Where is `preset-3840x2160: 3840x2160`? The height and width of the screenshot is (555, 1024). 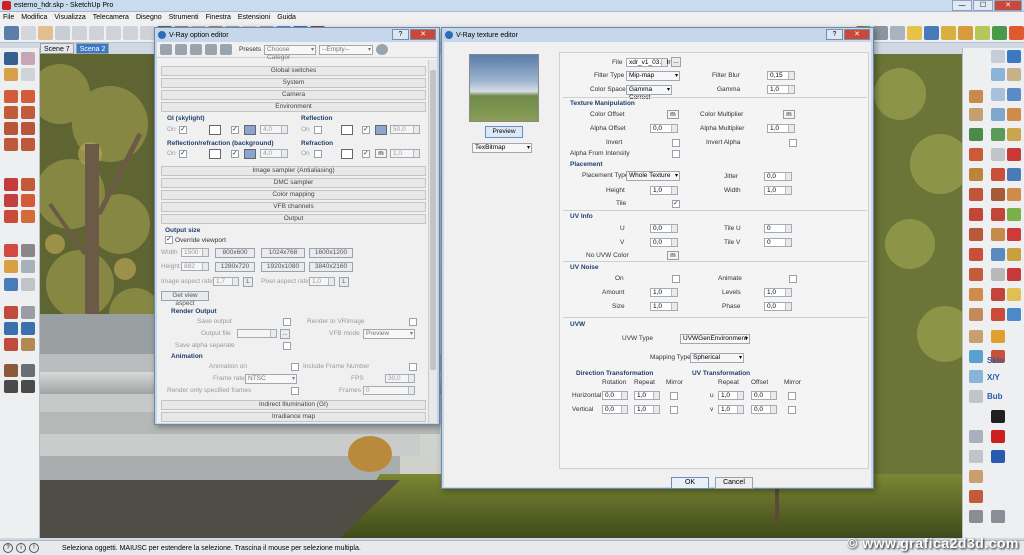 preset-3840x2160: 3840x2160 is located at coordinates (331, 267).